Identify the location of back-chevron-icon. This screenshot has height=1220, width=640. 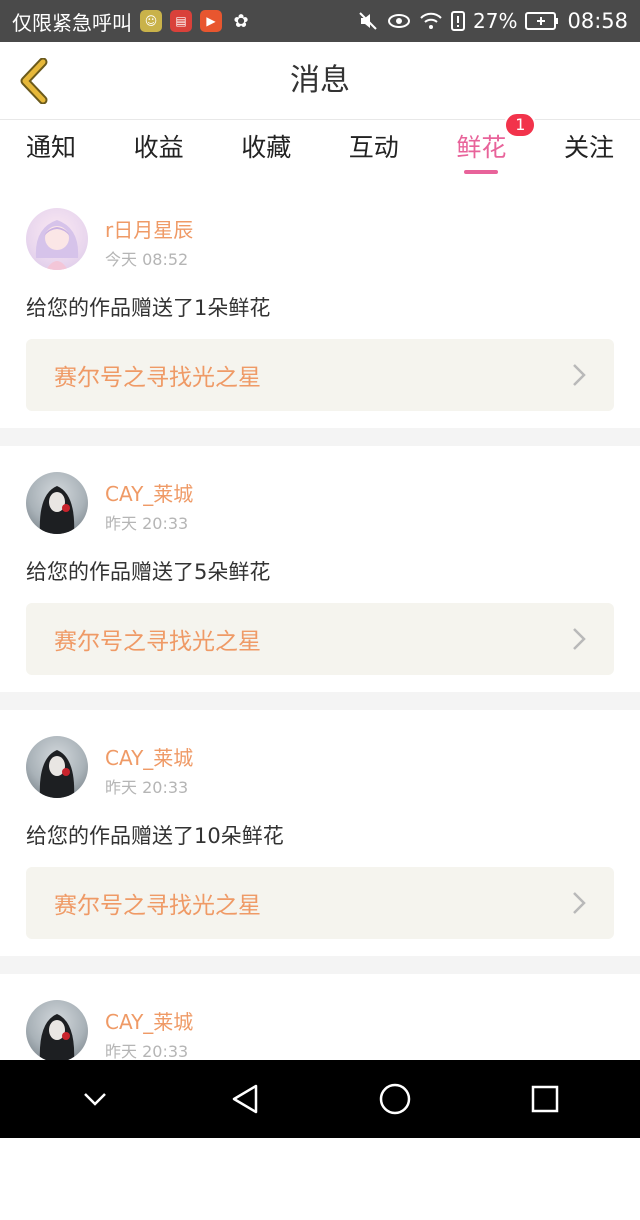
(34, 81).